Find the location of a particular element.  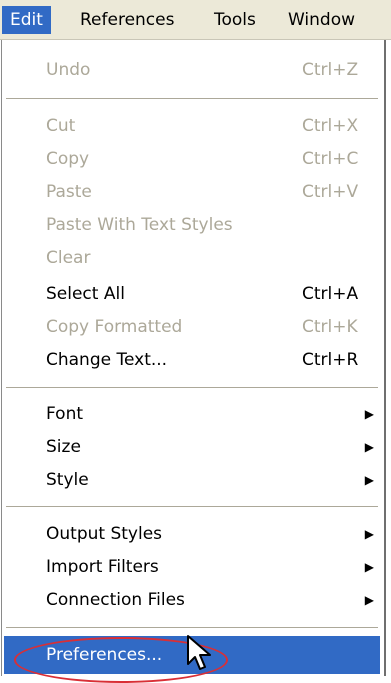

menu-item-style: Style ▶ is located at coordinates (192, 480).